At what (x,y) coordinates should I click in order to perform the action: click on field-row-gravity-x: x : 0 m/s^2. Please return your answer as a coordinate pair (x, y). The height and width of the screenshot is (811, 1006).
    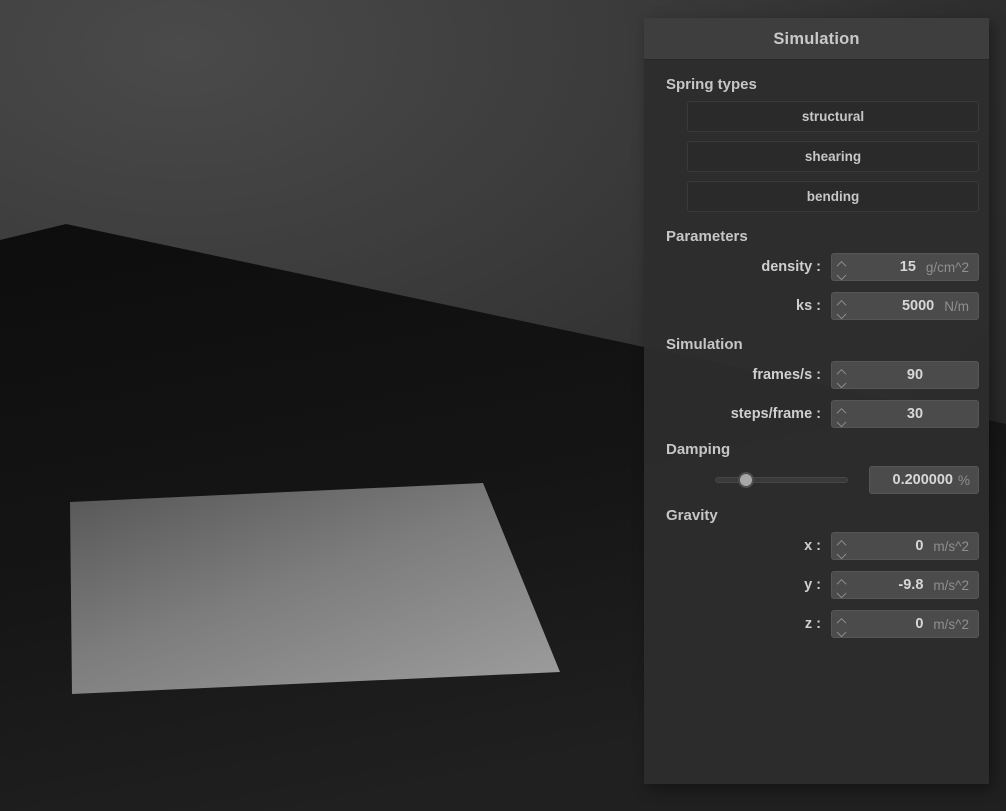
    Looking at the image, I should click on (816, 546).